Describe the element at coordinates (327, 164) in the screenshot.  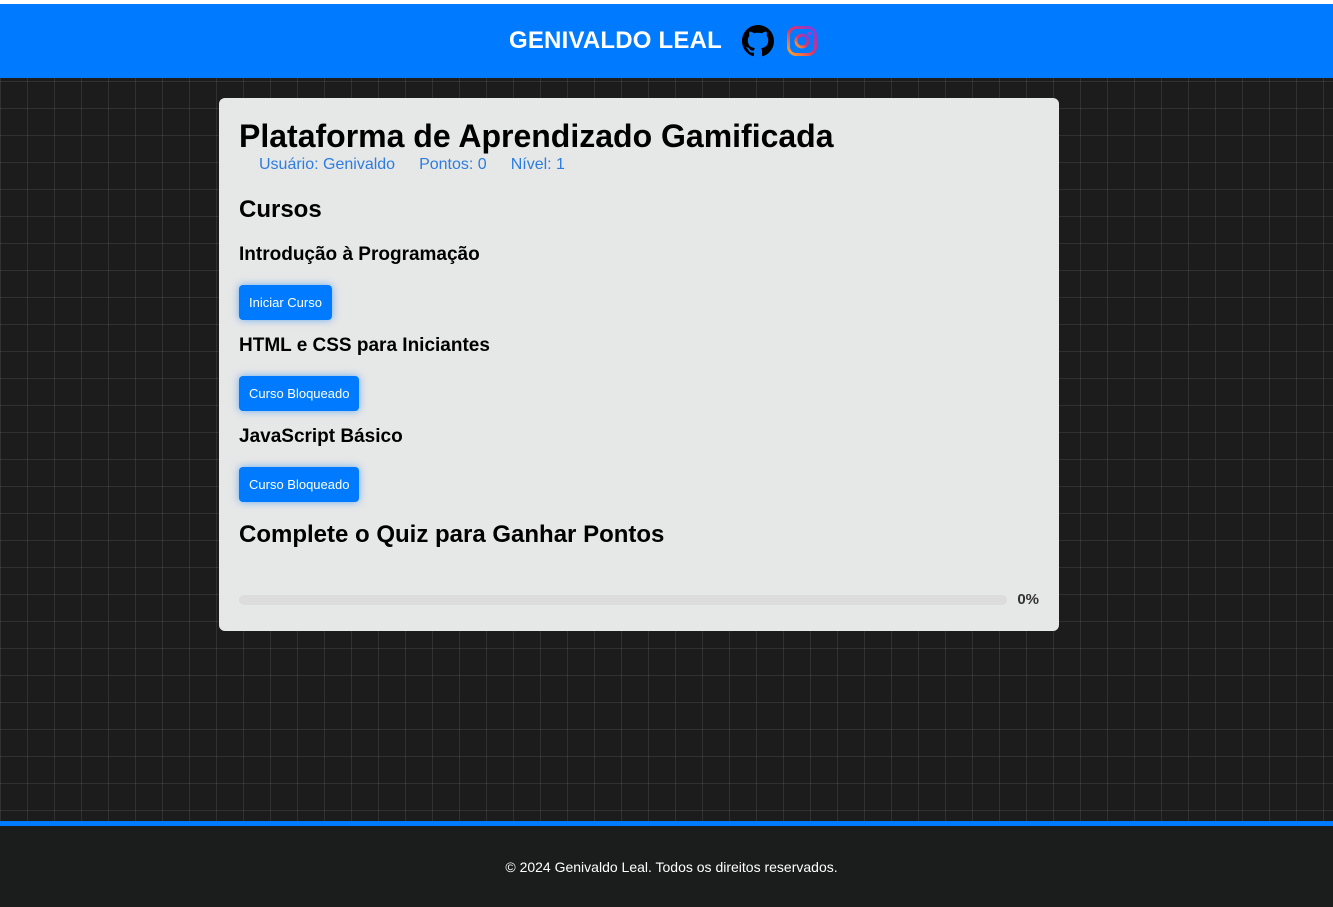
I see `user-name: Usuário: Genivaldo` at that location.